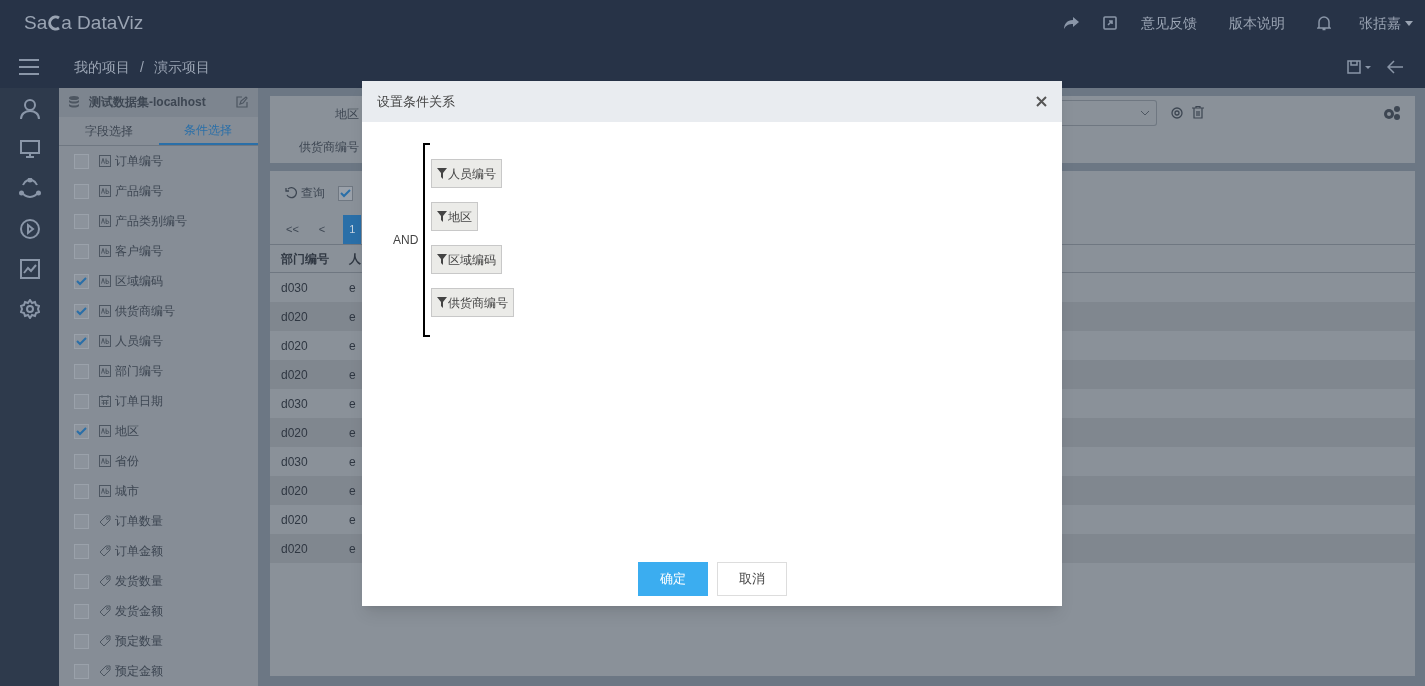 The image size is (1425, 686). What do you see at coordinates (127, 431) in the screenshot?
I see `field-label: 地区` at bounding box center [127, 431].